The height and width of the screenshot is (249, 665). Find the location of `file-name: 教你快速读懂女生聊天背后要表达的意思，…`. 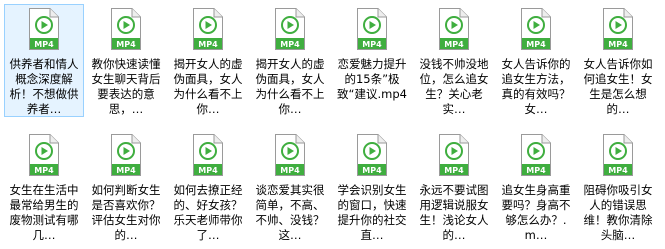

file-name: 教你快速读懂女生聊天背后要表达的意思，… is located at coordinates (126, 86).